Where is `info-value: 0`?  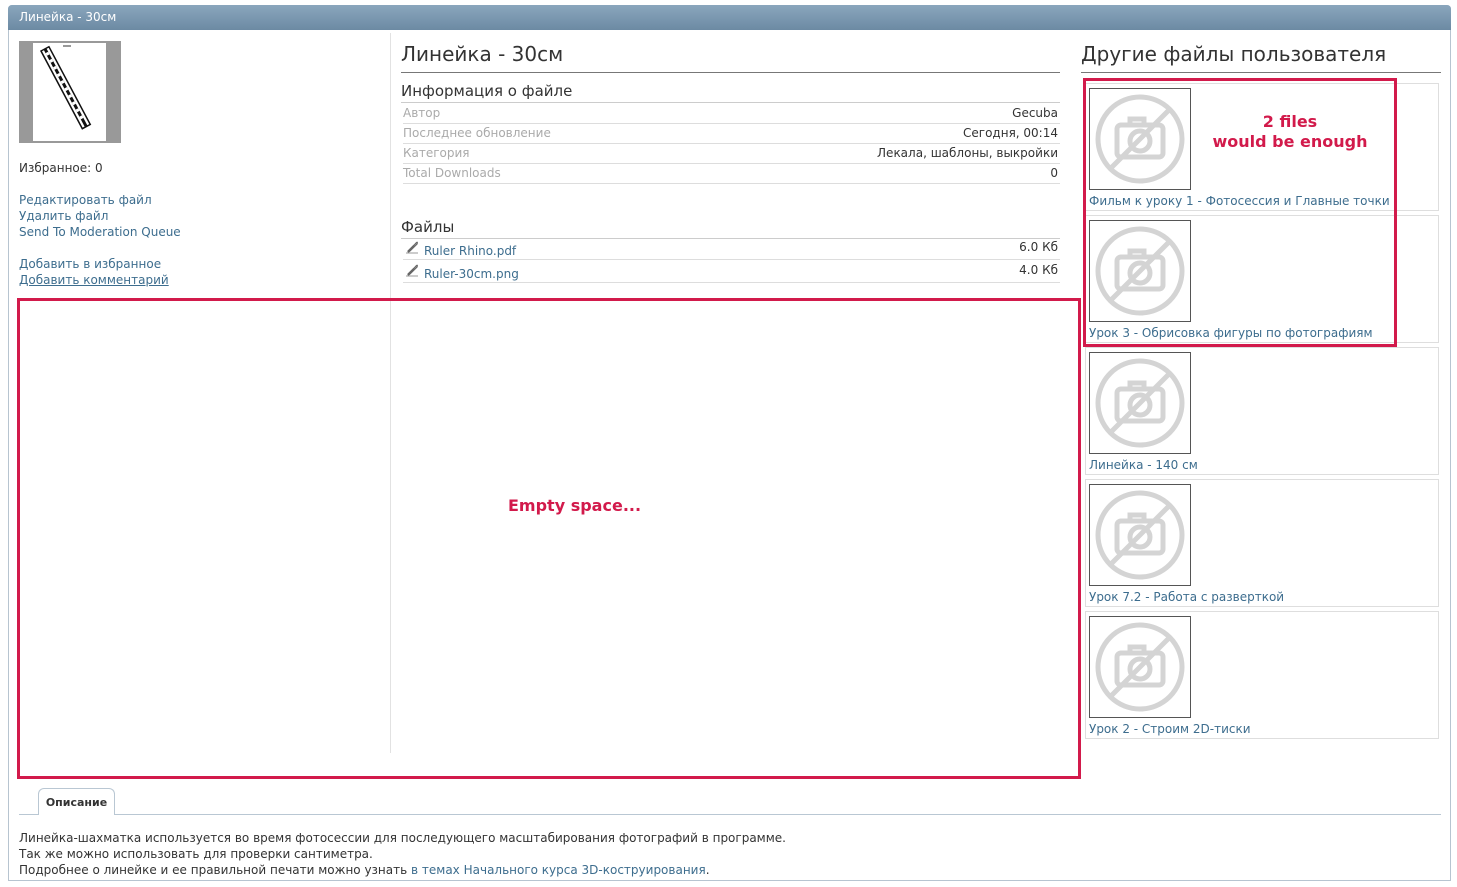 info-value: 0 is located at coordinates (1054, 173).